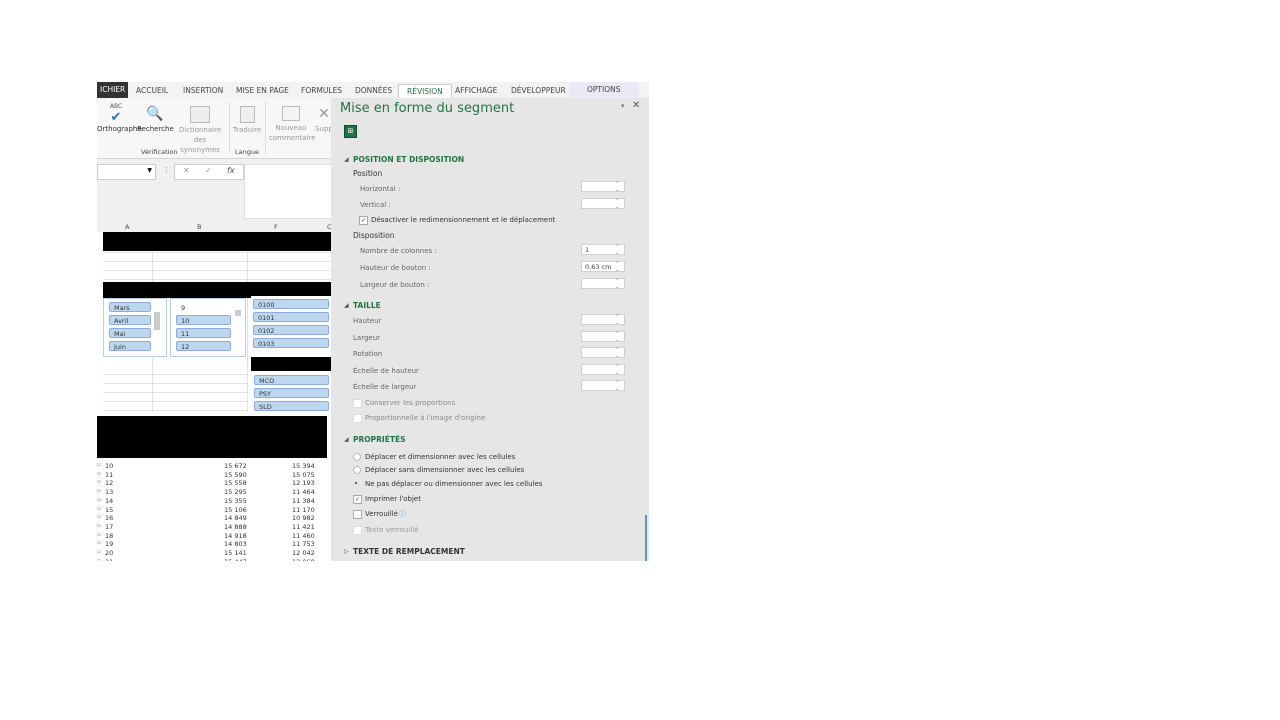 Image resolution: width=1280 pixels, height=720 pixels. What do you see at coordinates (603, 337) in the screenshot?
I see `width-input` at bounding box center [603, 337].